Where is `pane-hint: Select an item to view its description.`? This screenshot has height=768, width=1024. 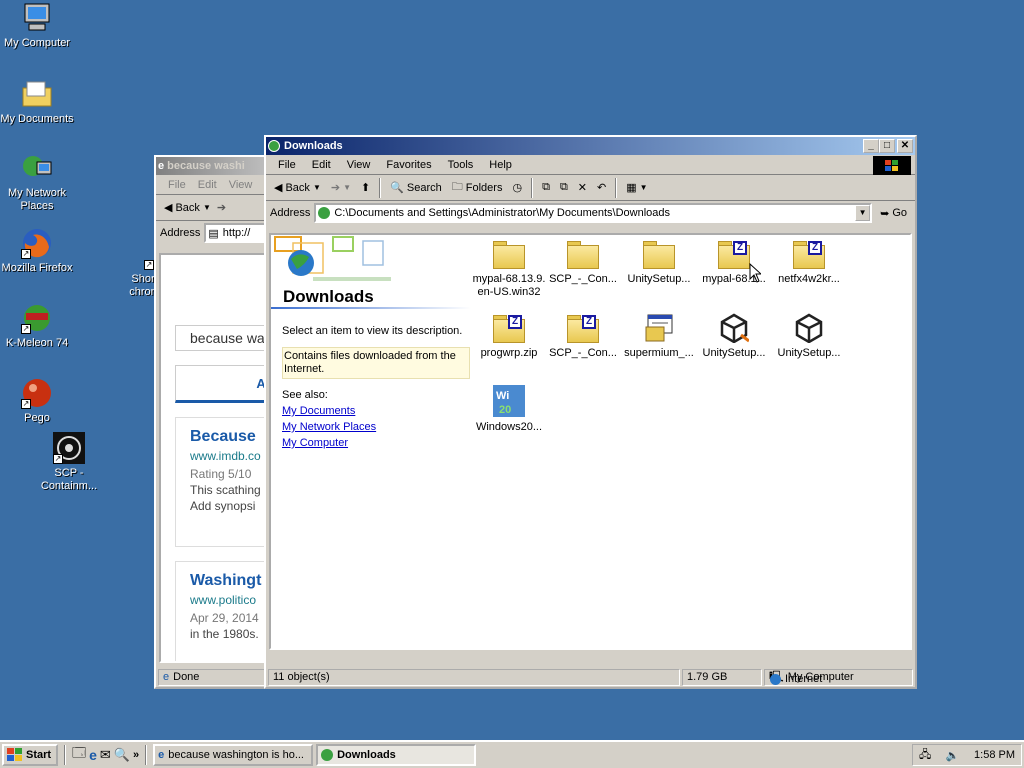
pane-hint: Select an item to view its description. is located at coordinates (372, 331).